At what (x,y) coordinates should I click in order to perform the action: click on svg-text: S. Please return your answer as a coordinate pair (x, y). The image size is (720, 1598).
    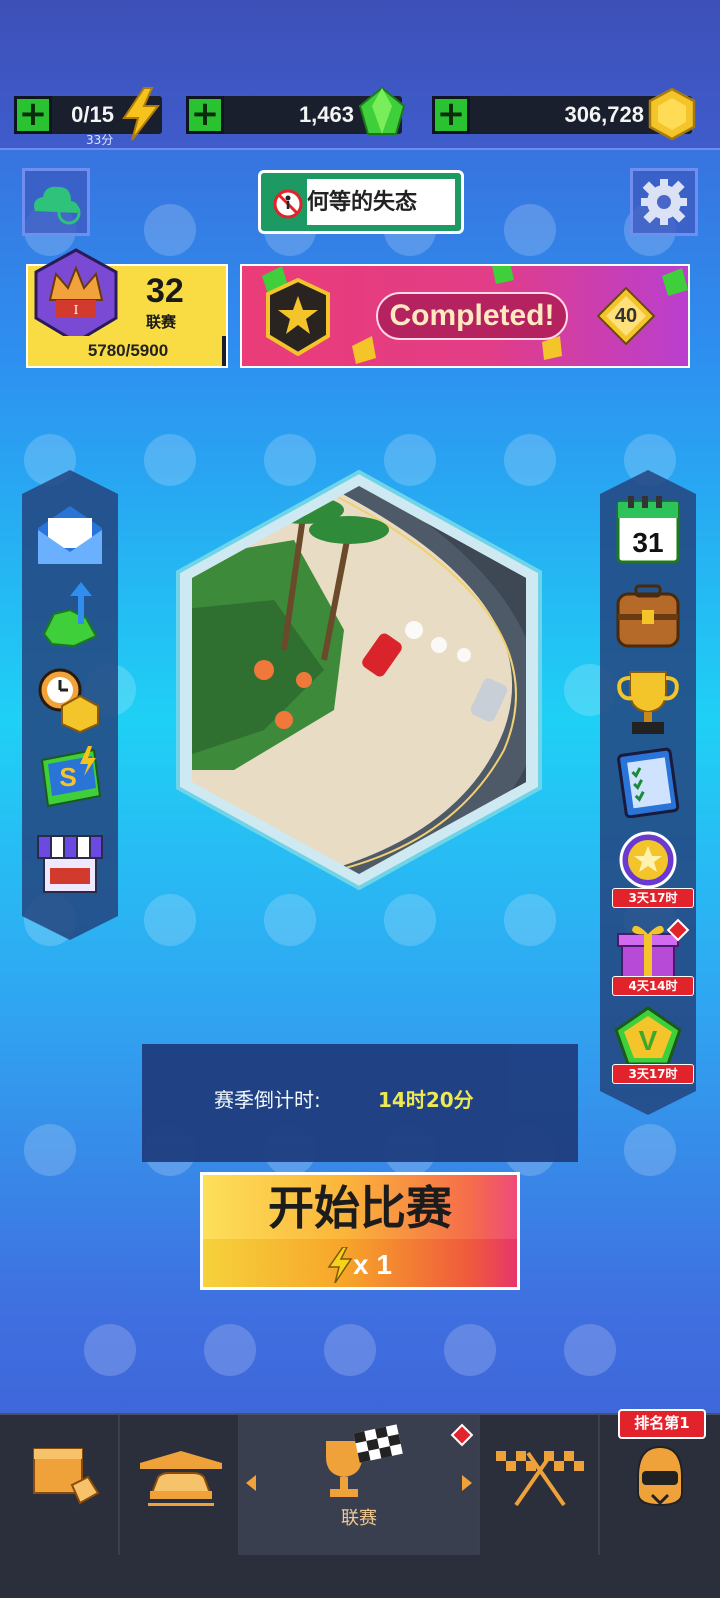
    Looking at the image, I should click on (67, 777).